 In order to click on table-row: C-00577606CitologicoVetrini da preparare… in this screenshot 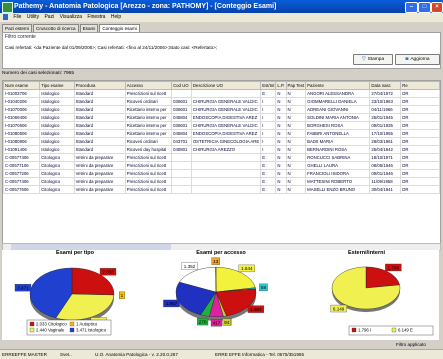, I will do `click(222, 190)`.